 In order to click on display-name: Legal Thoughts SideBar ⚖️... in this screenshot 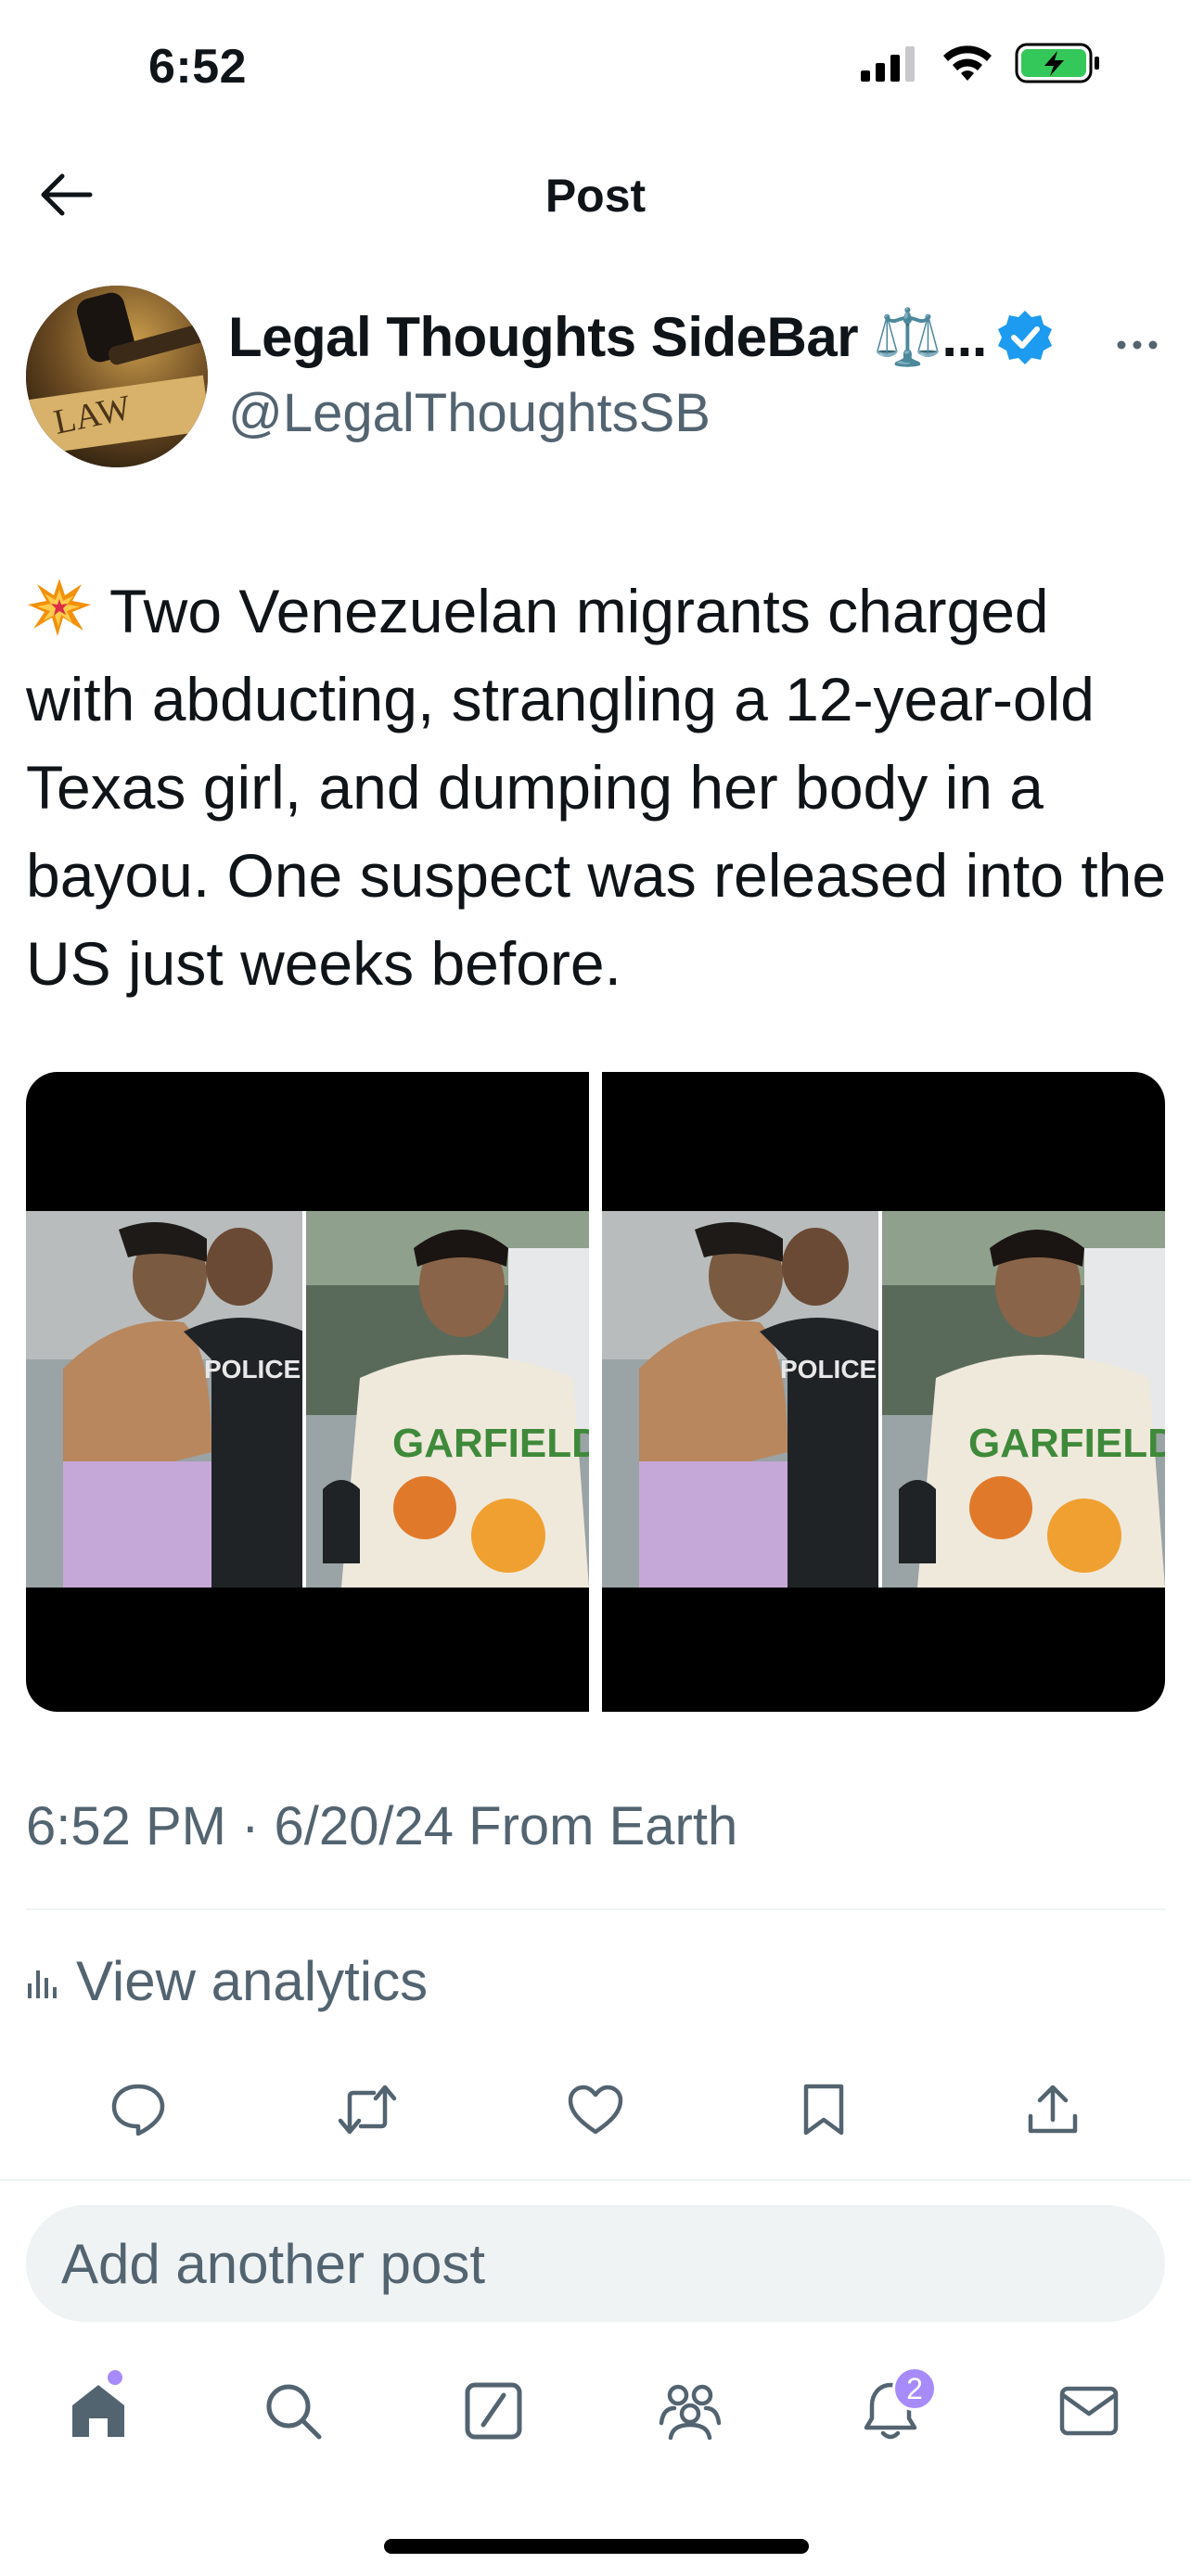, I will do `click(607, 337)`.